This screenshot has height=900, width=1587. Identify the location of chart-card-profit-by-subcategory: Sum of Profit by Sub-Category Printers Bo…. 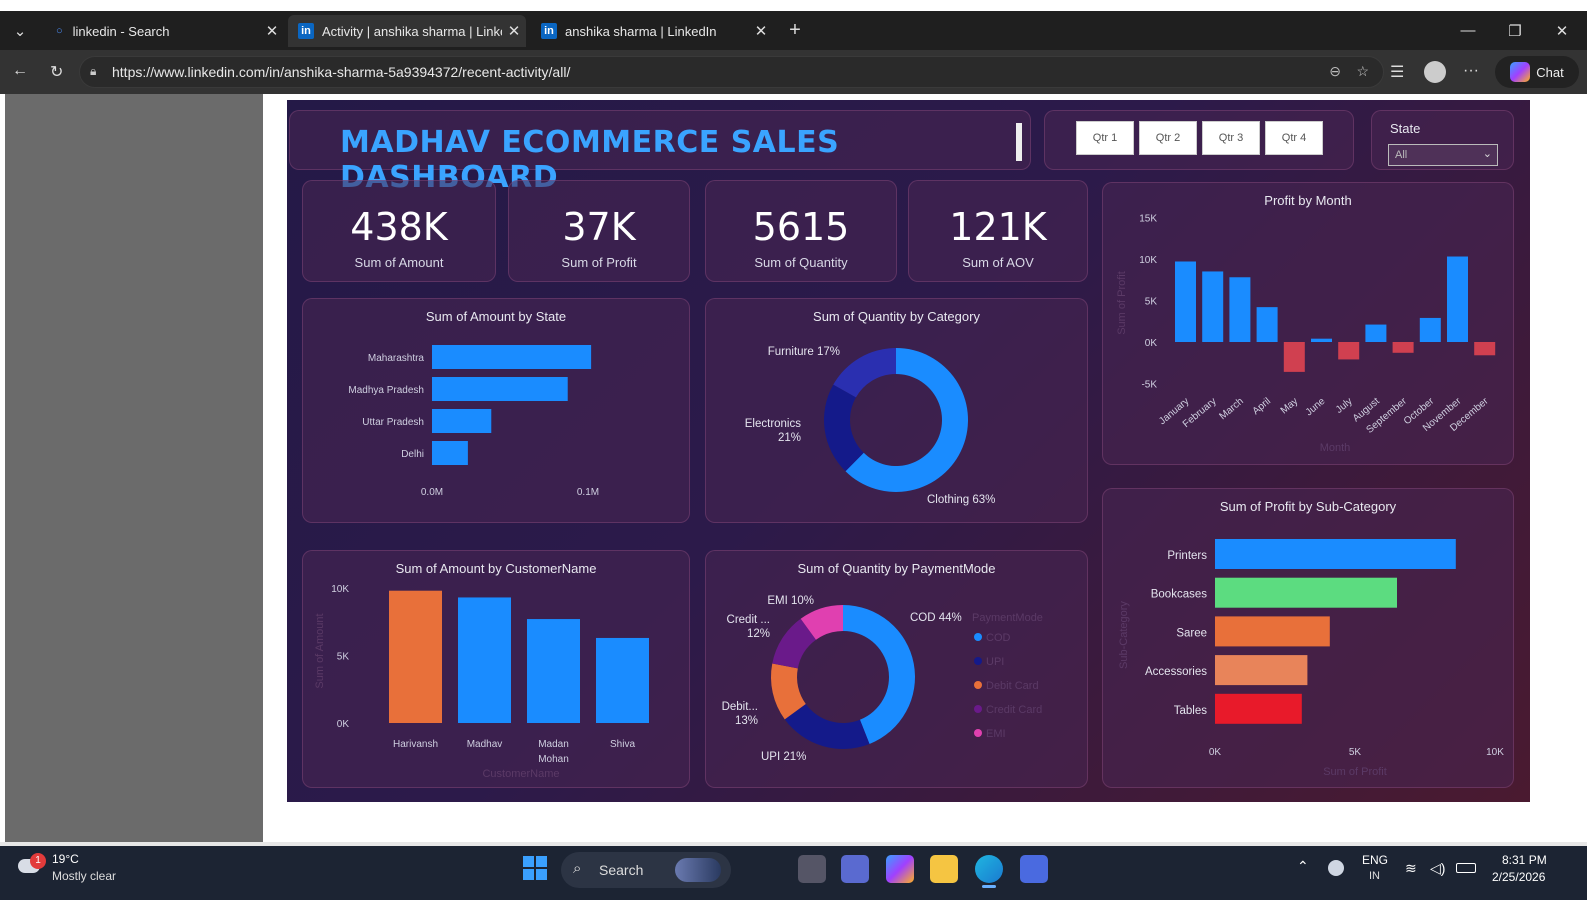
(1308, 638).